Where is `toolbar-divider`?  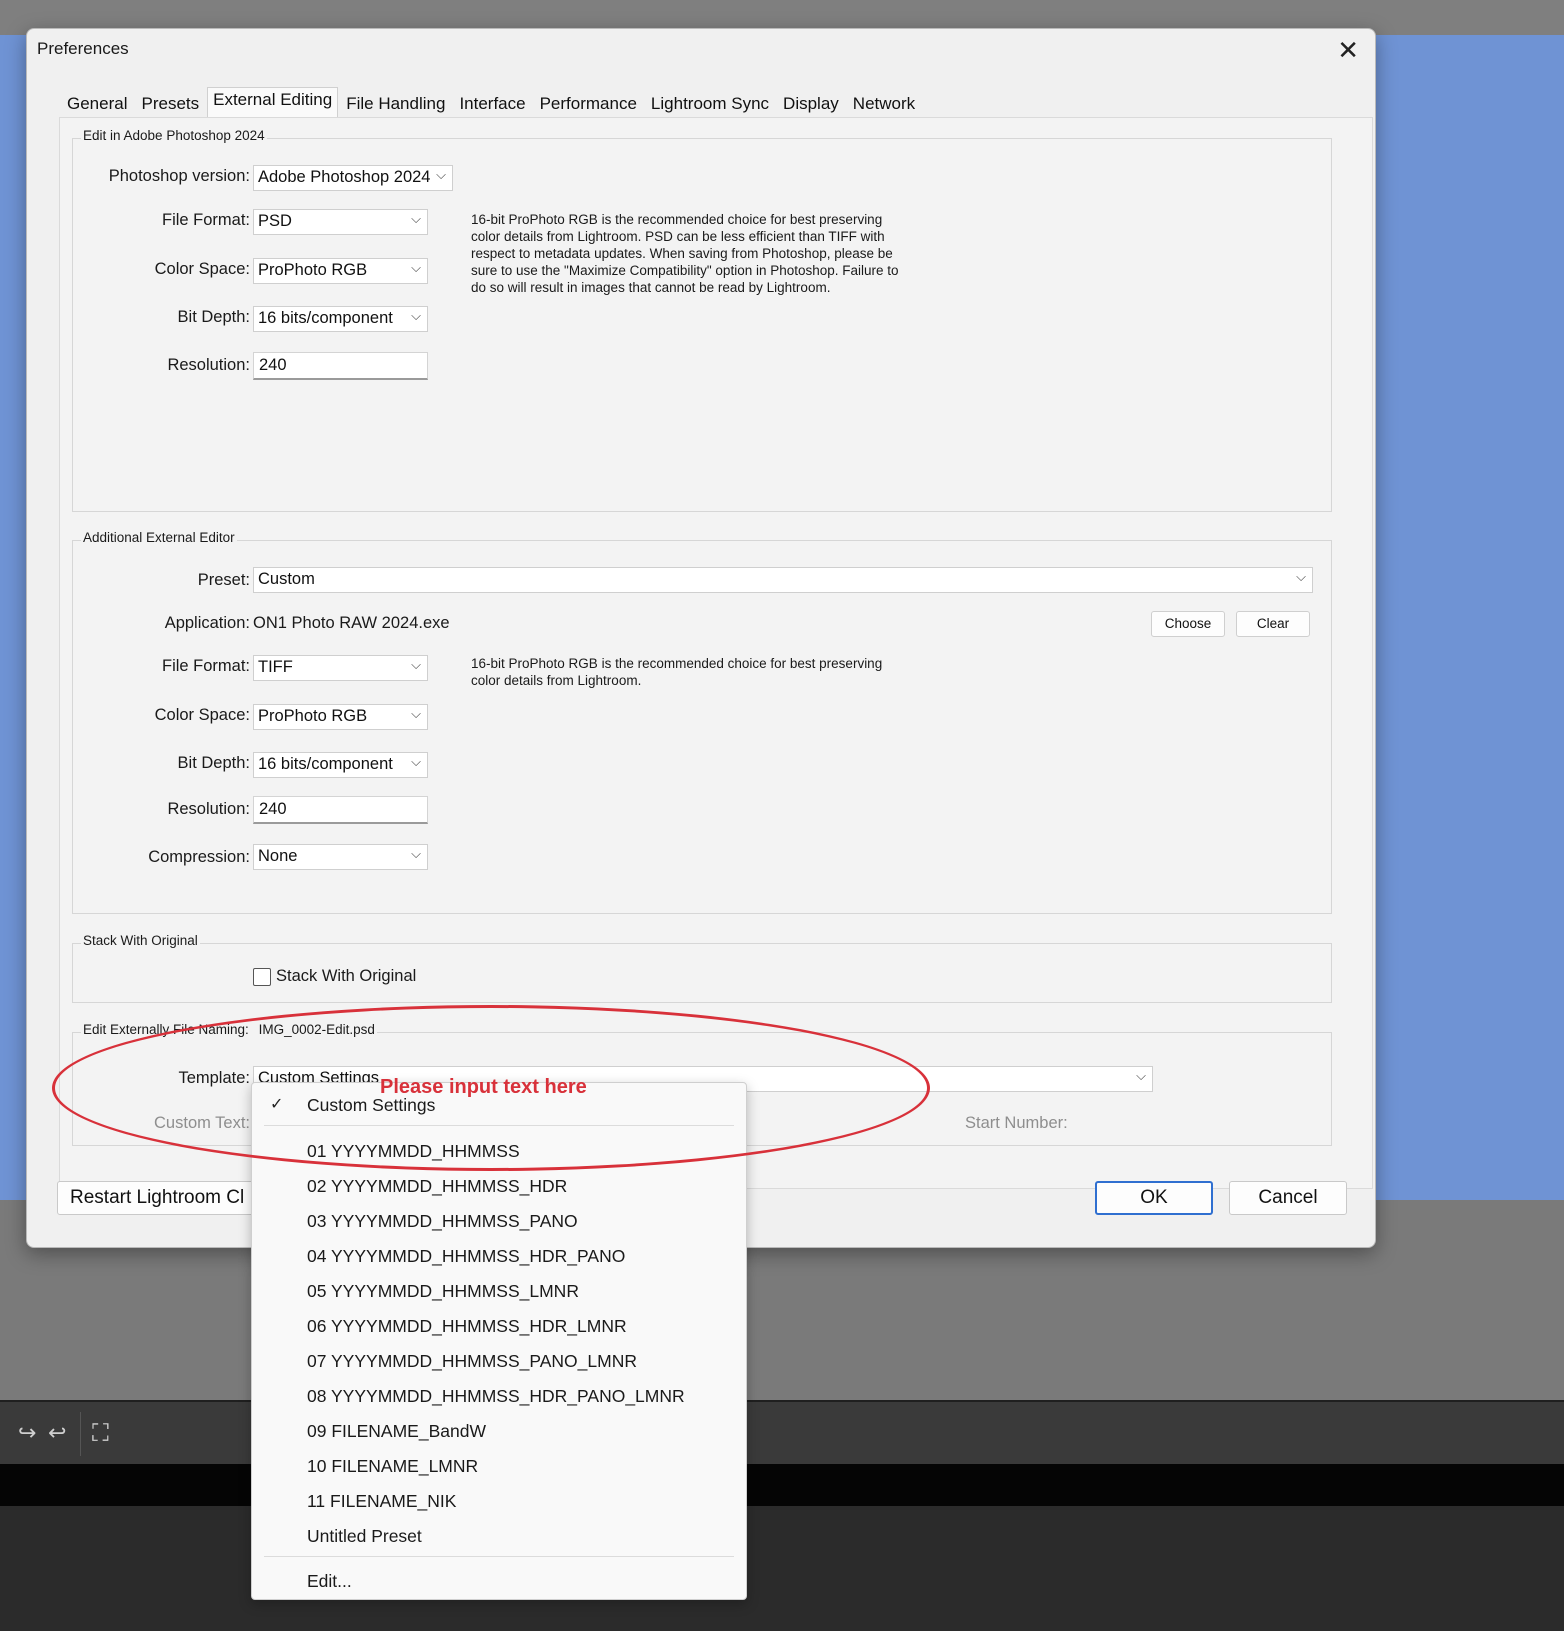
toolbar-divider is located at coordinates (80, 1434).